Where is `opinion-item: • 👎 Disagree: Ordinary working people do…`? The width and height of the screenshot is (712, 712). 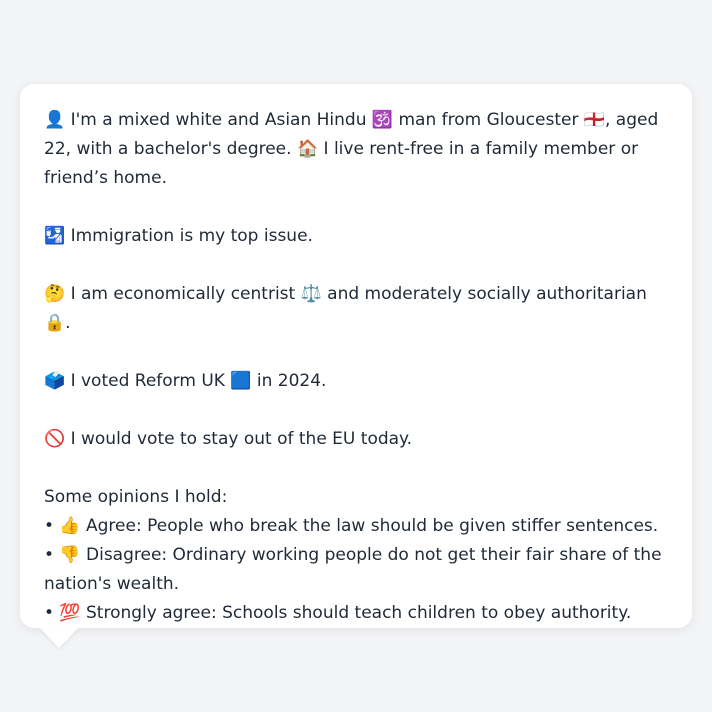
opinion-item: • 👎 Disagree: Ordinary working people do… is located at coordinates (353, 569).